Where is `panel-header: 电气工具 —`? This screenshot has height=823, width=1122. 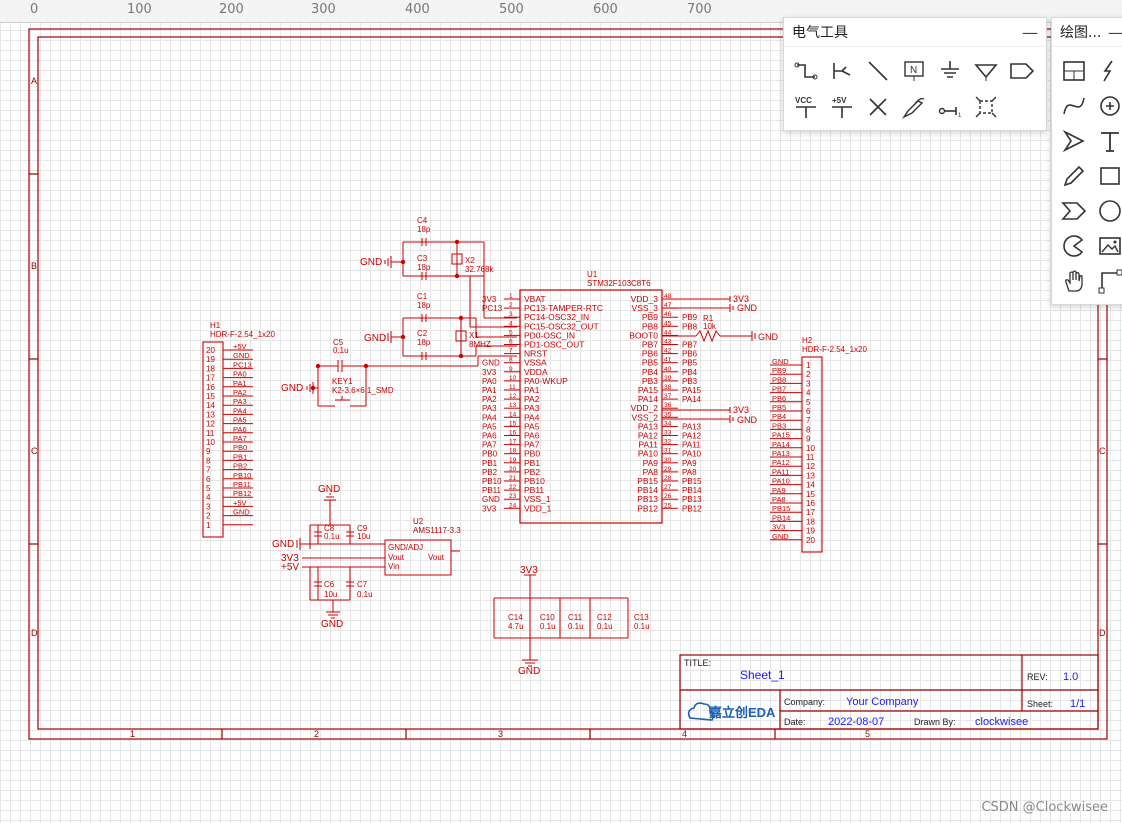 panel-header: 电气工具 — is located at coordinates (915, 32).